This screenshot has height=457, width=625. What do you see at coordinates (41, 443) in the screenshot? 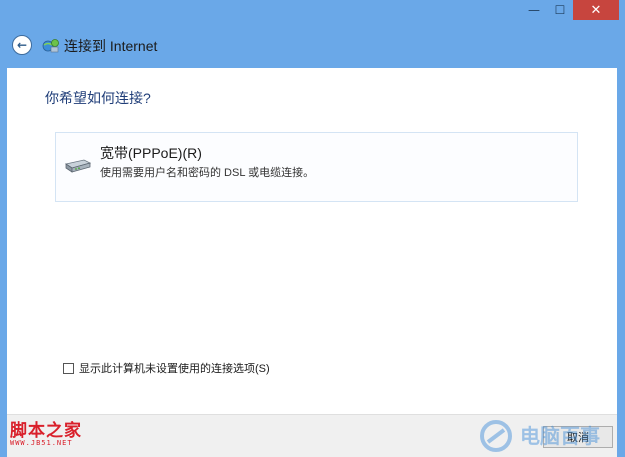
I see `watermark-left-url: WWW.JB51.NET` at bounding box center [41, 443].